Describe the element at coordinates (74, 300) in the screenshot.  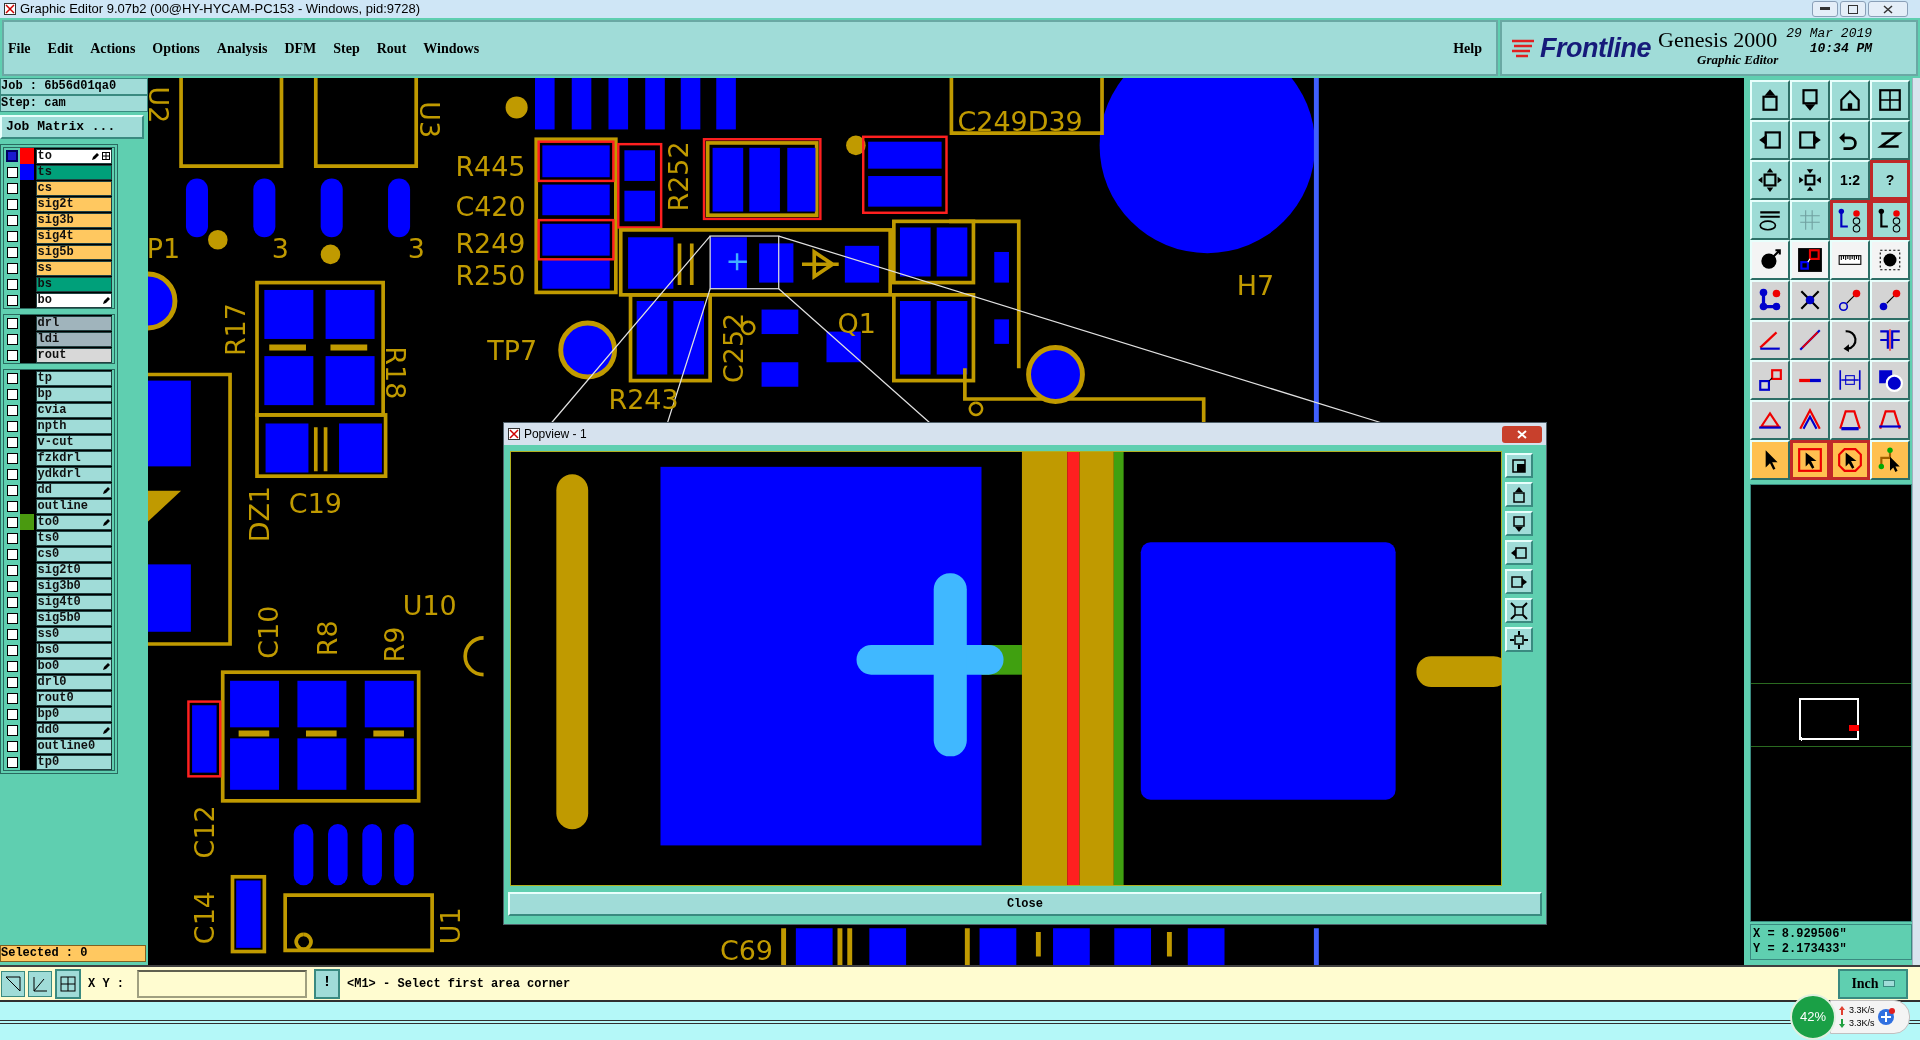
I see `layer-row: bo` at that location.